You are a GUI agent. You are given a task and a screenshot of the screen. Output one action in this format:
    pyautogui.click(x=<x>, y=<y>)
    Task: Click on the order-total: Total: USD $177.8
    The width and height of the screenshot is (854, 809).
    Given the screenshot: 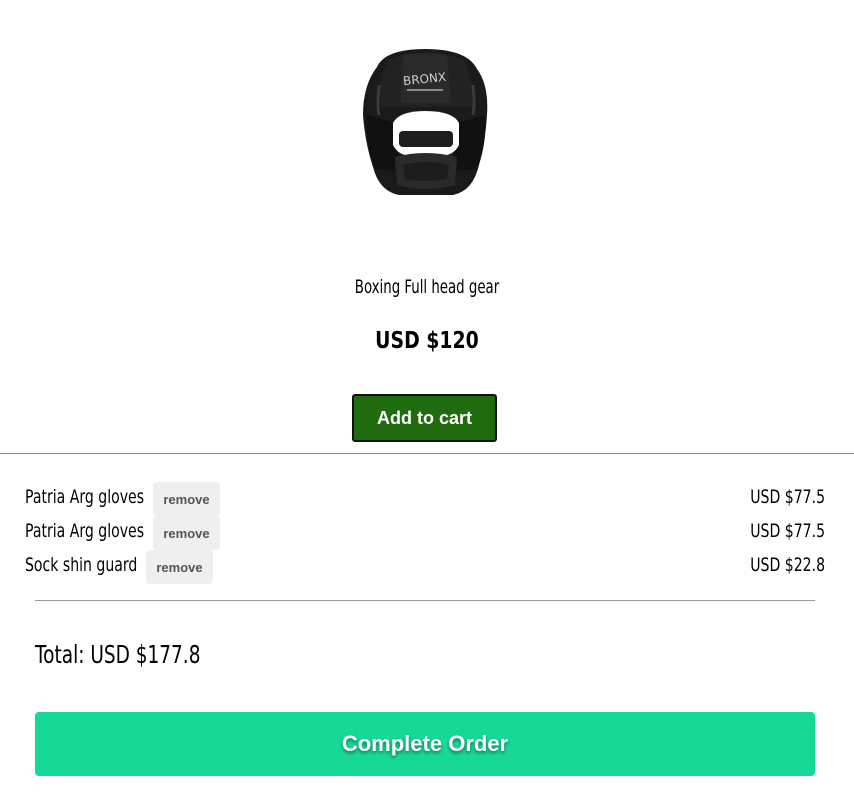 What is the action you would take?
    pyautogui.click(x=118, y=654)
    